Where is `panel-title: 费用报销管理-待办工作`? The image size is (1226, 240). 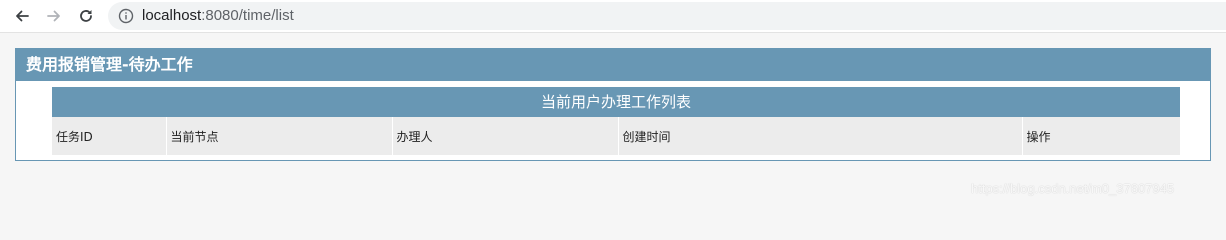
panel-title: 费用报销管理-待办工作 is located at coordinates (613, 65).